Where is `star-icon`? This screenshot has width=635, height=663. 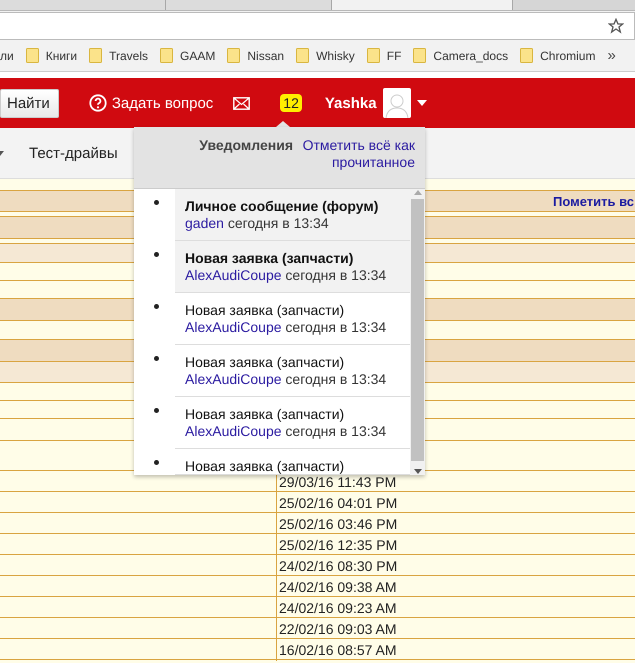 star-icon is located at coordinates (616, 26).